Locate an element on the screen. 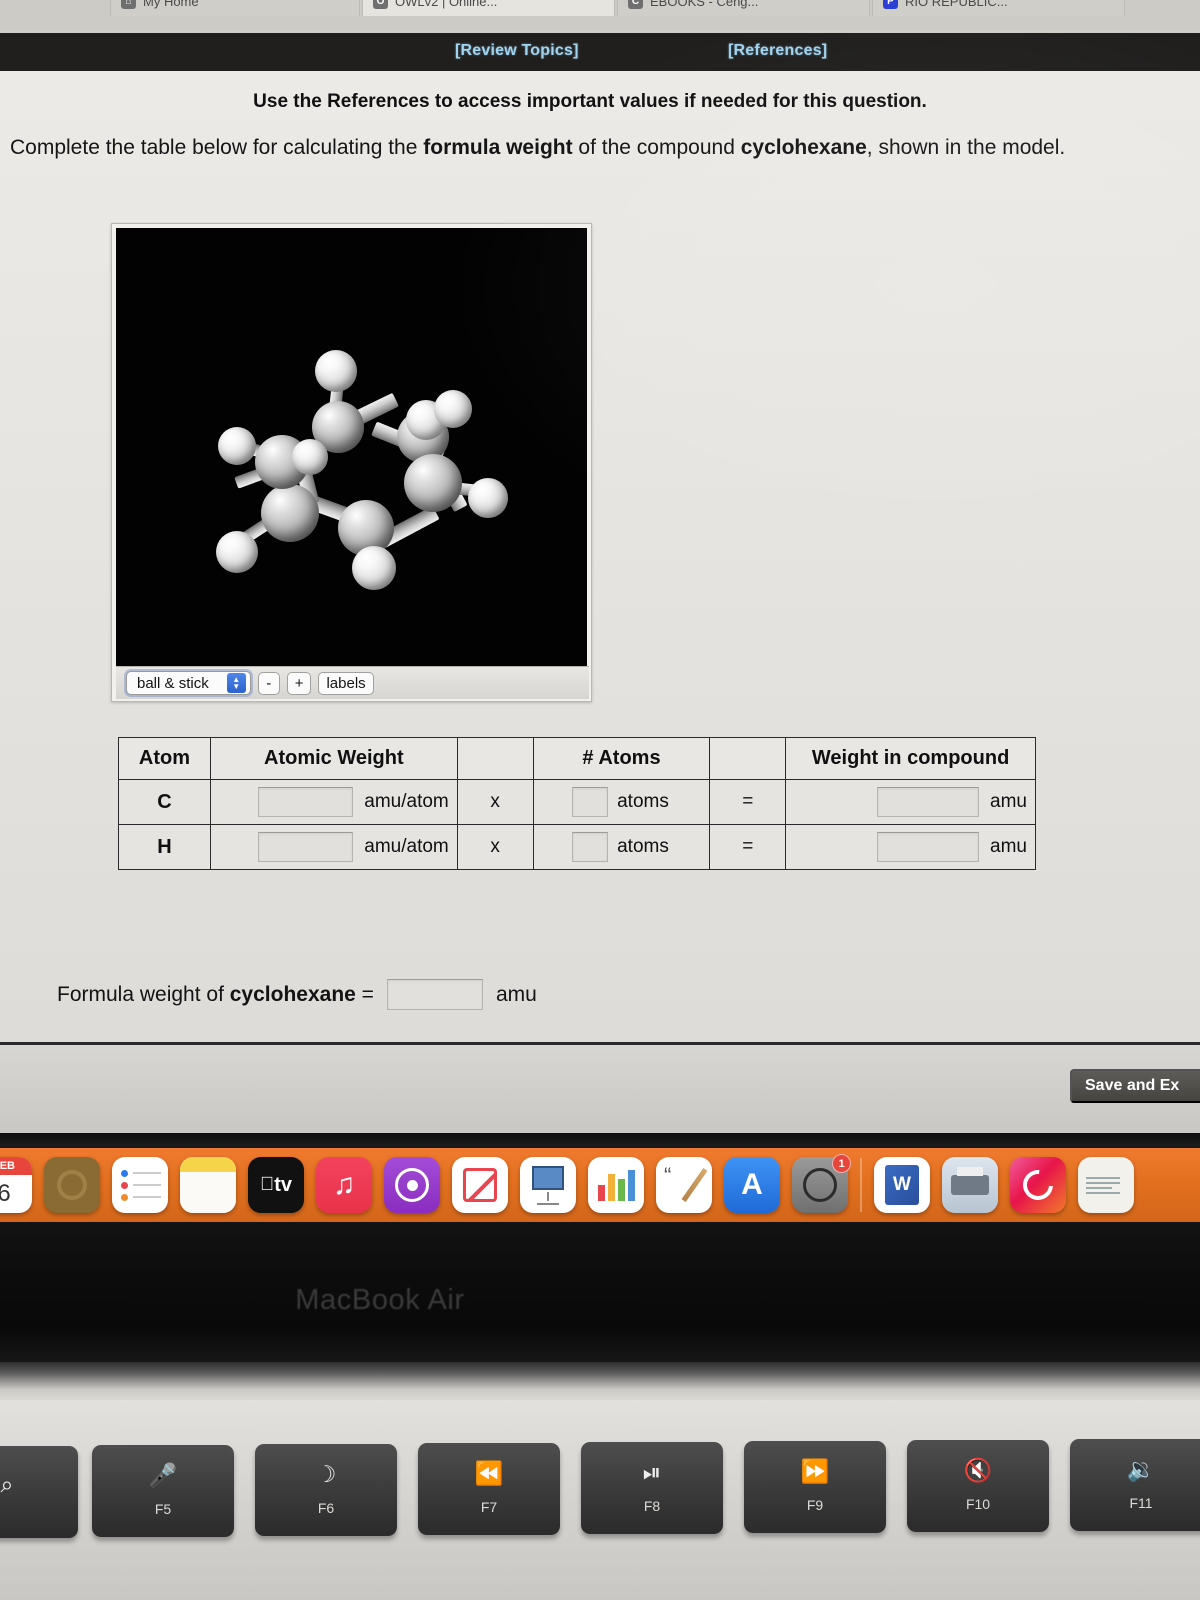 Image resolution: width=1200 pixels, height=1600 pixels. browser-tab-0: ⌂ My Home is located at coordinates (235, 8).